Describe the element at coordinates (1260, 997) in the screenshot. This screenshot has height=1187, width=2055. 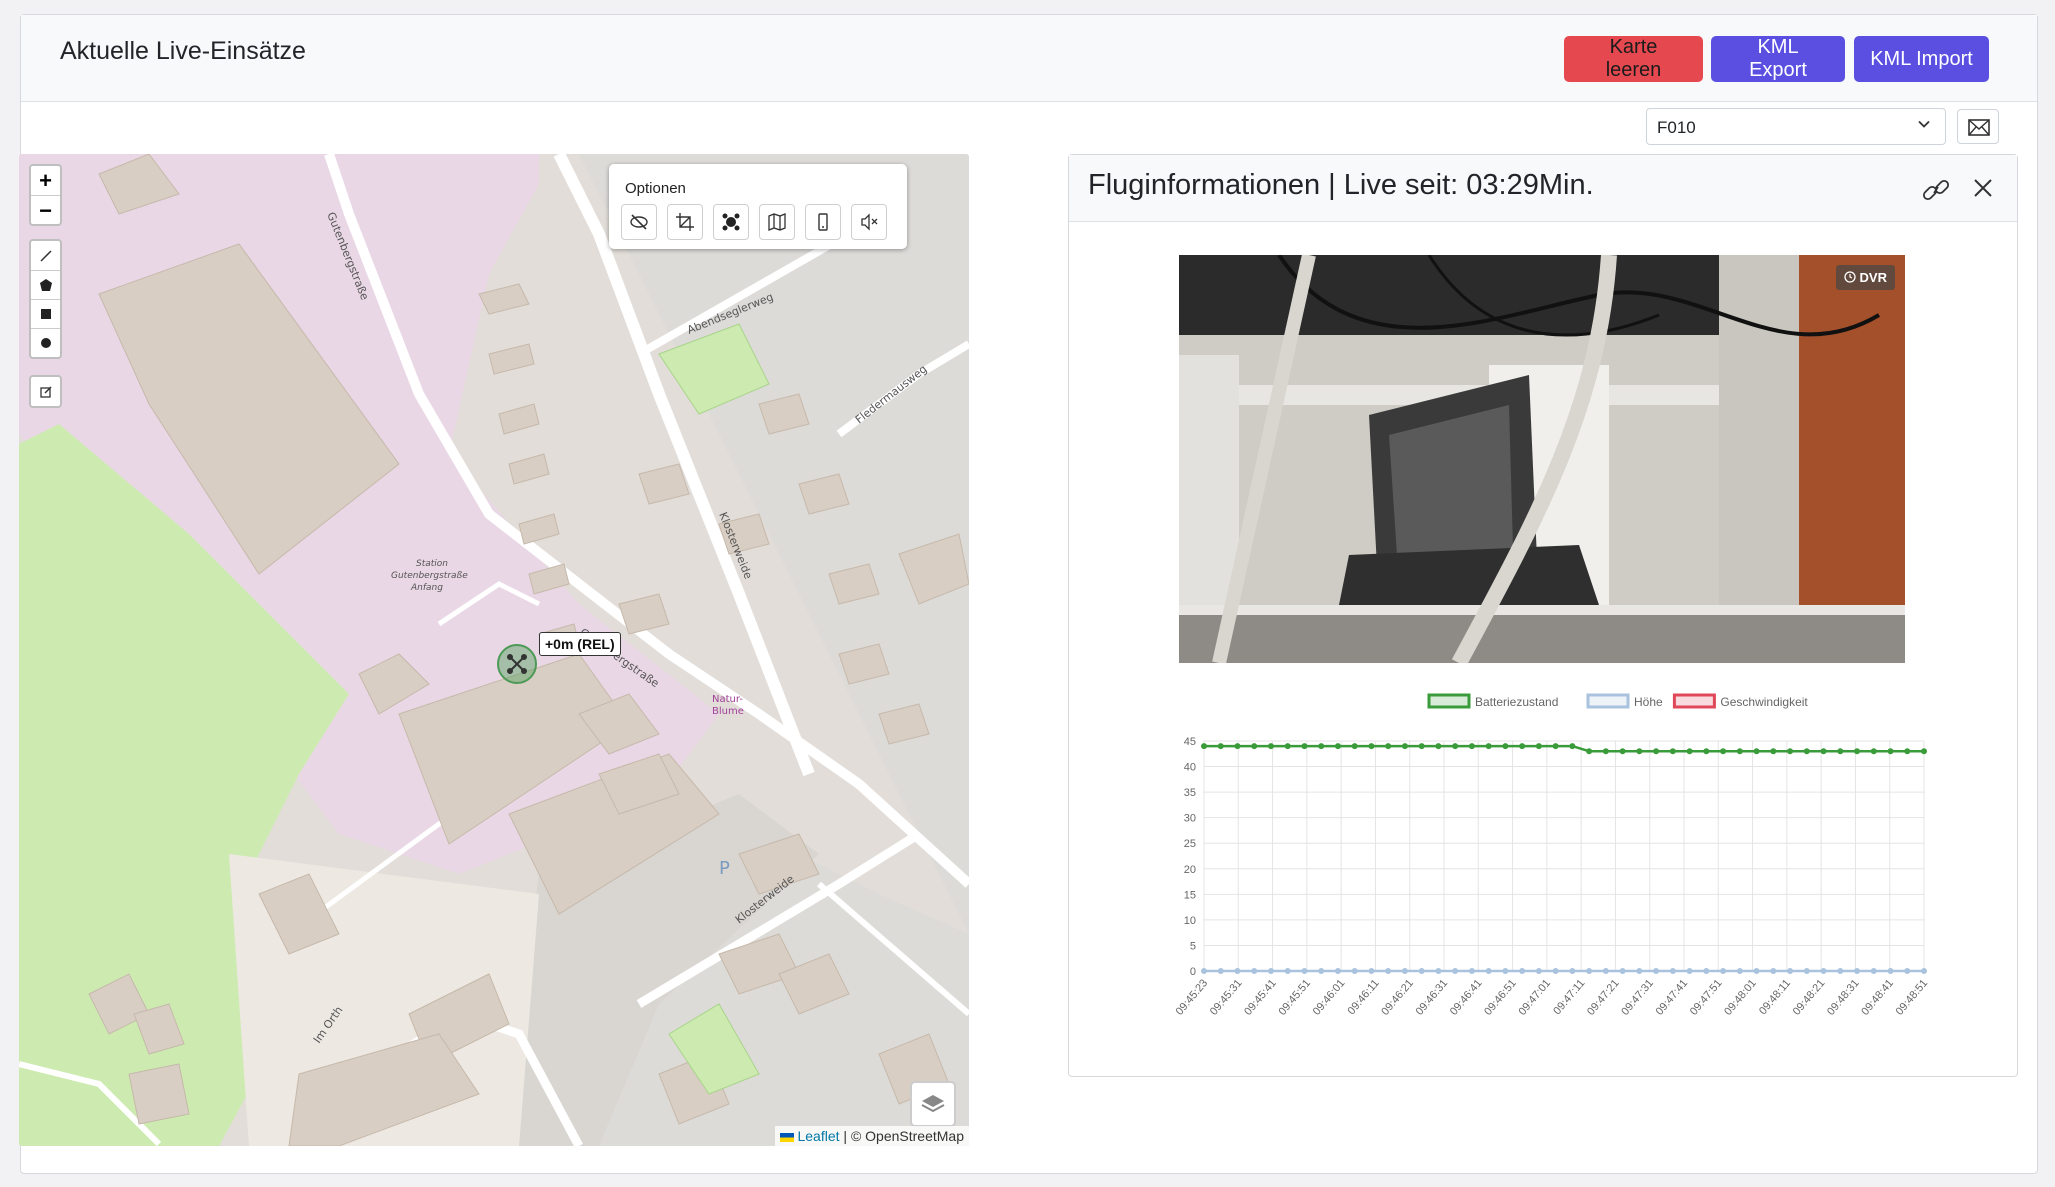
I see `x-tick-label: 09:45:41` at that location.